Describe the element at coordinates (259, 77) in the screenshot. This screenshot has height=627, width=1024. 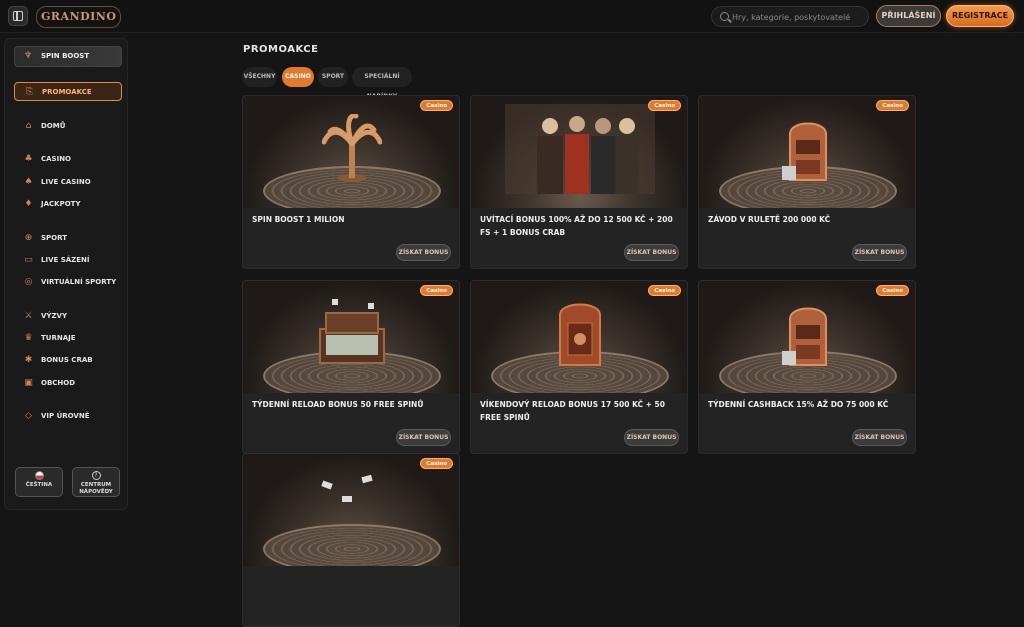
I see `tab-all: VŠECHNY` at that location.